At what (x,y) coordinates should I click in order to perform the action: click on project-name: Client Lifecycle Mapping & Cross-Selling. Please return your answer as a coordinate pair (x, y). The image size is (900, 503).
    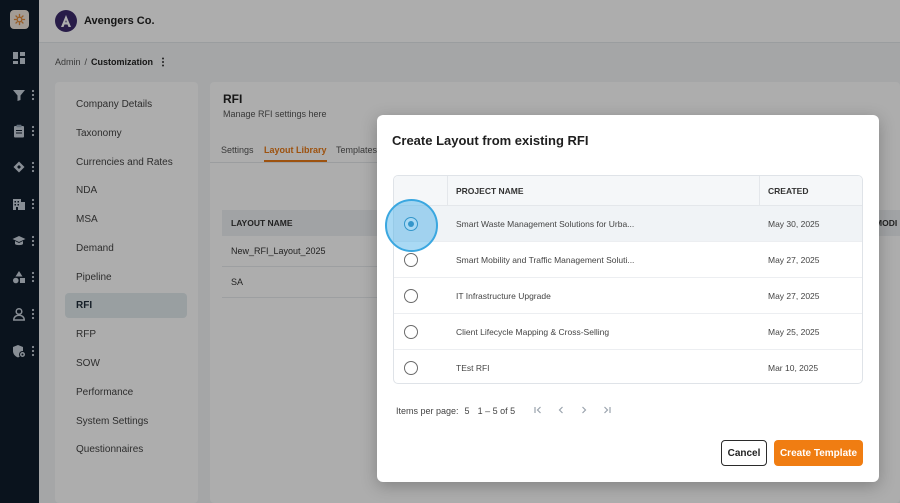
    Looking at the image, I should click on (533, 332).